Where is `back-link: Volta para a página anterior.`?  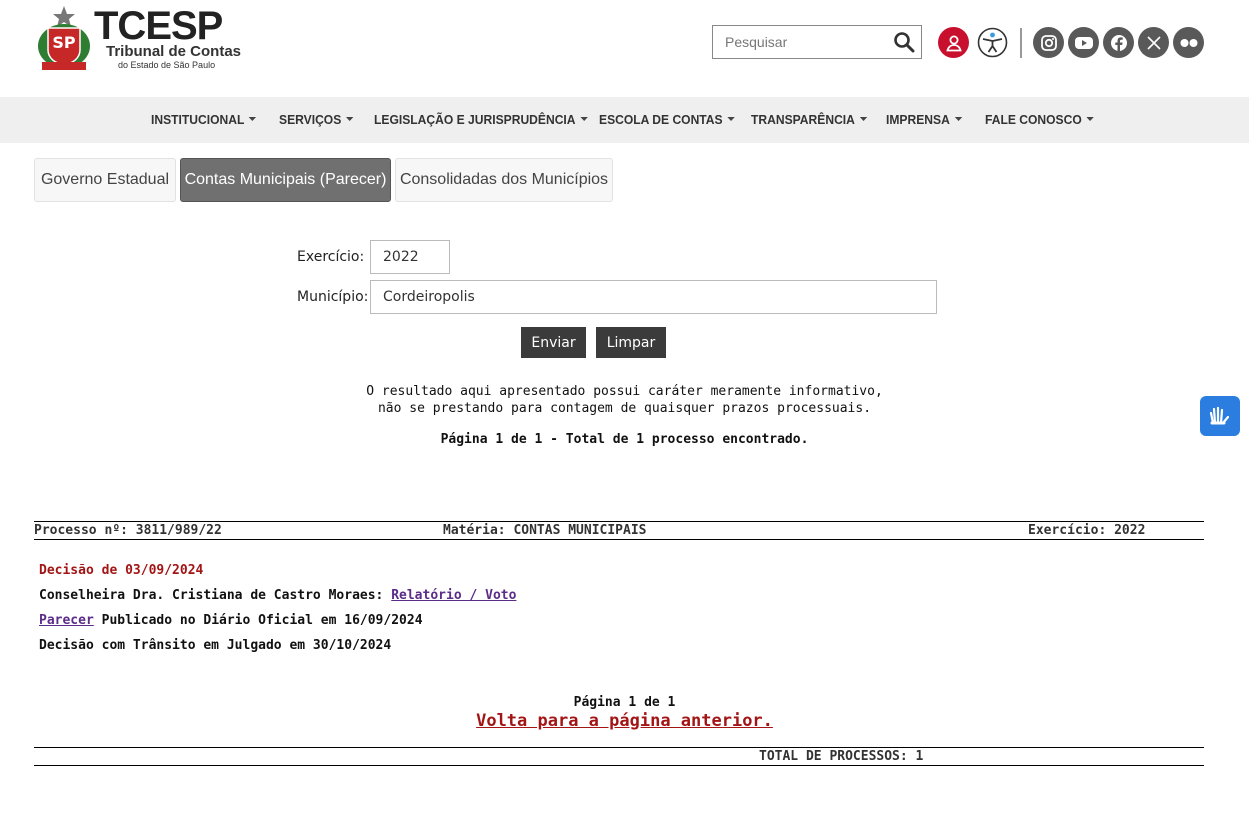
back-link: Volta para a página anterior. is located at coordinates (624, 721).